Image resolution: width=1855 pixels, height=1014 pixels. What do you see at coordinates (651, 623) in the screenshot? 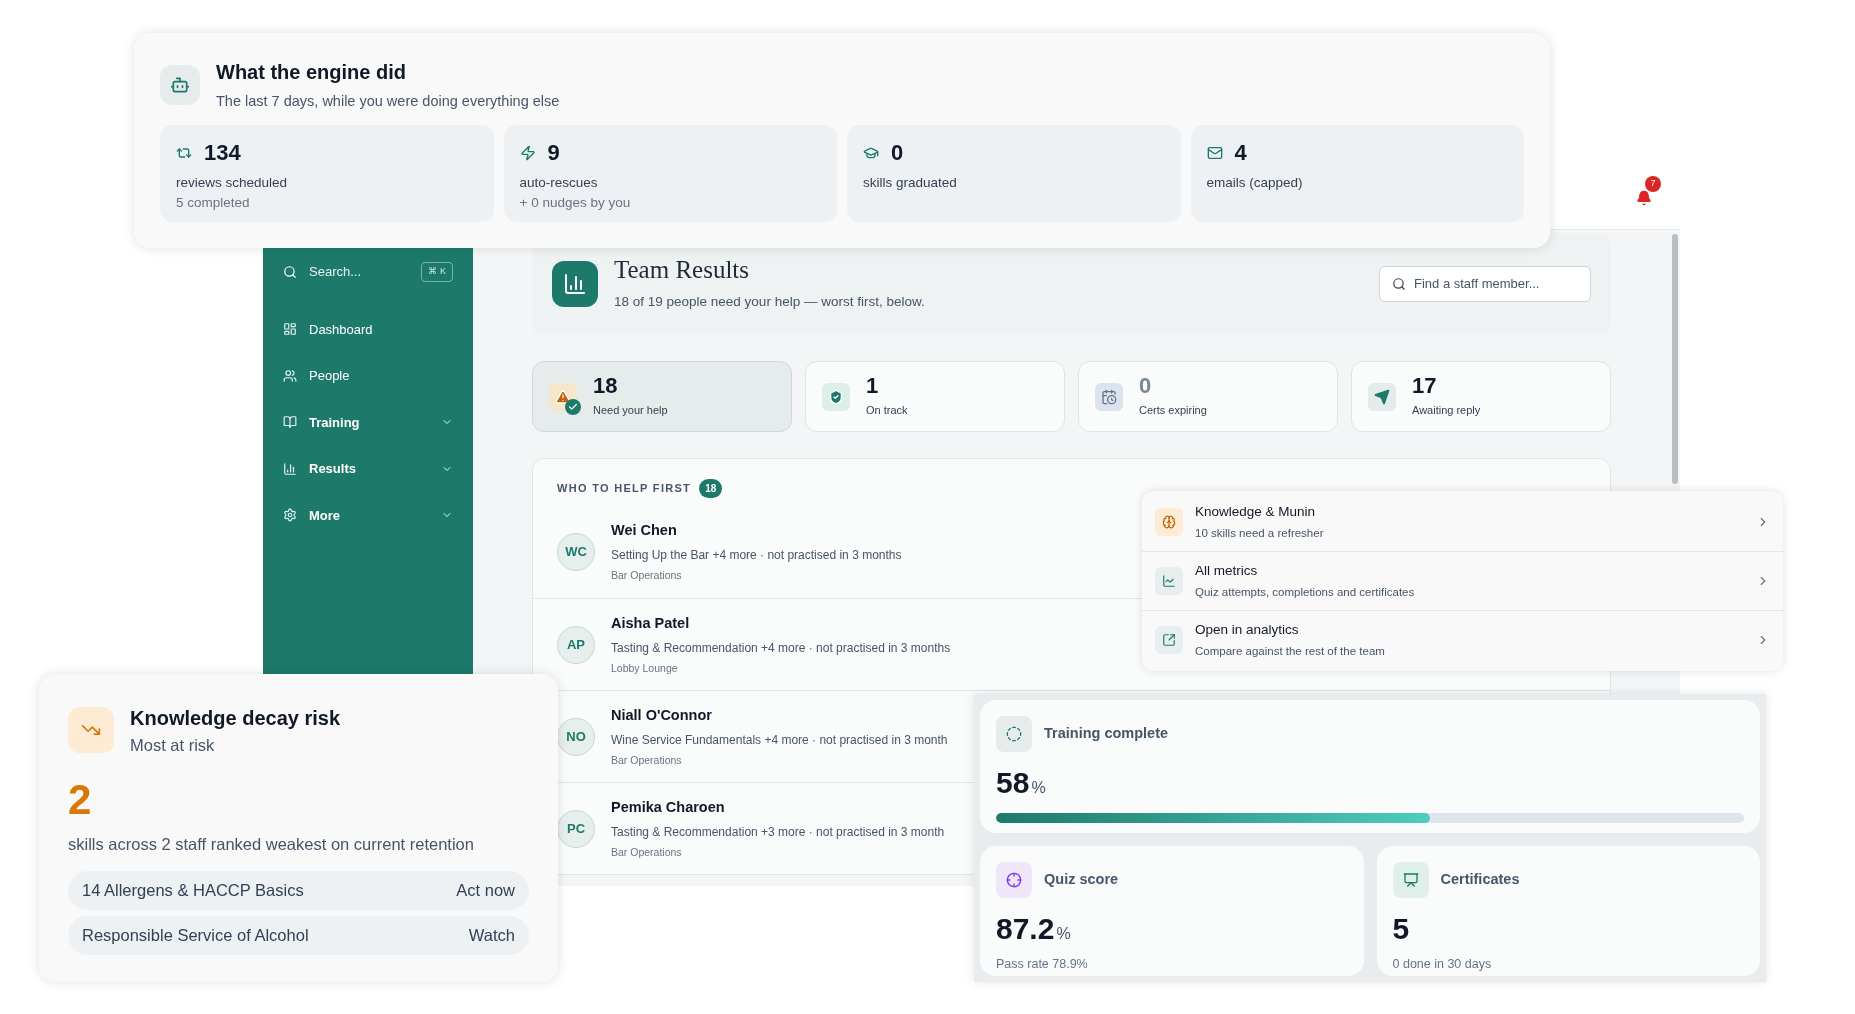
I see `person-name: Aisha Patel` at bounding box center [651, 623].